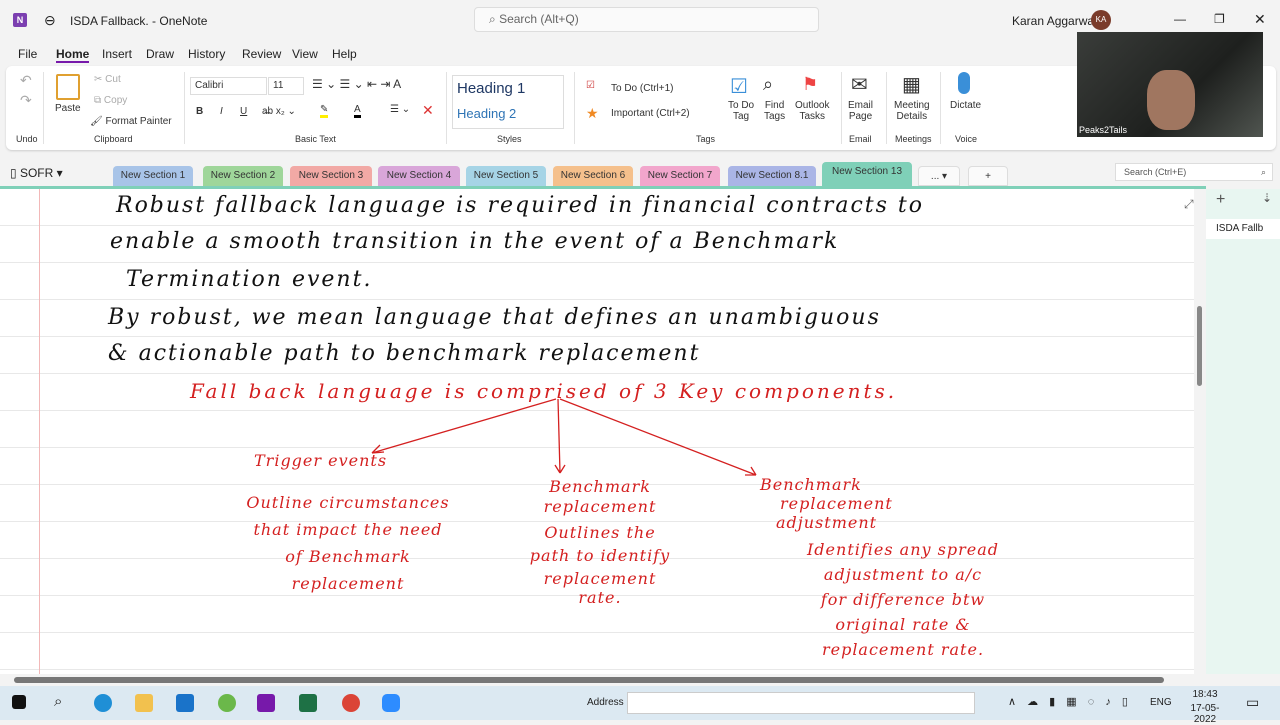 The height and width of the screenshot is (725, 1280). I want to click on adjustment-title: Benchmark replacement adjustment, so click(855, 503).